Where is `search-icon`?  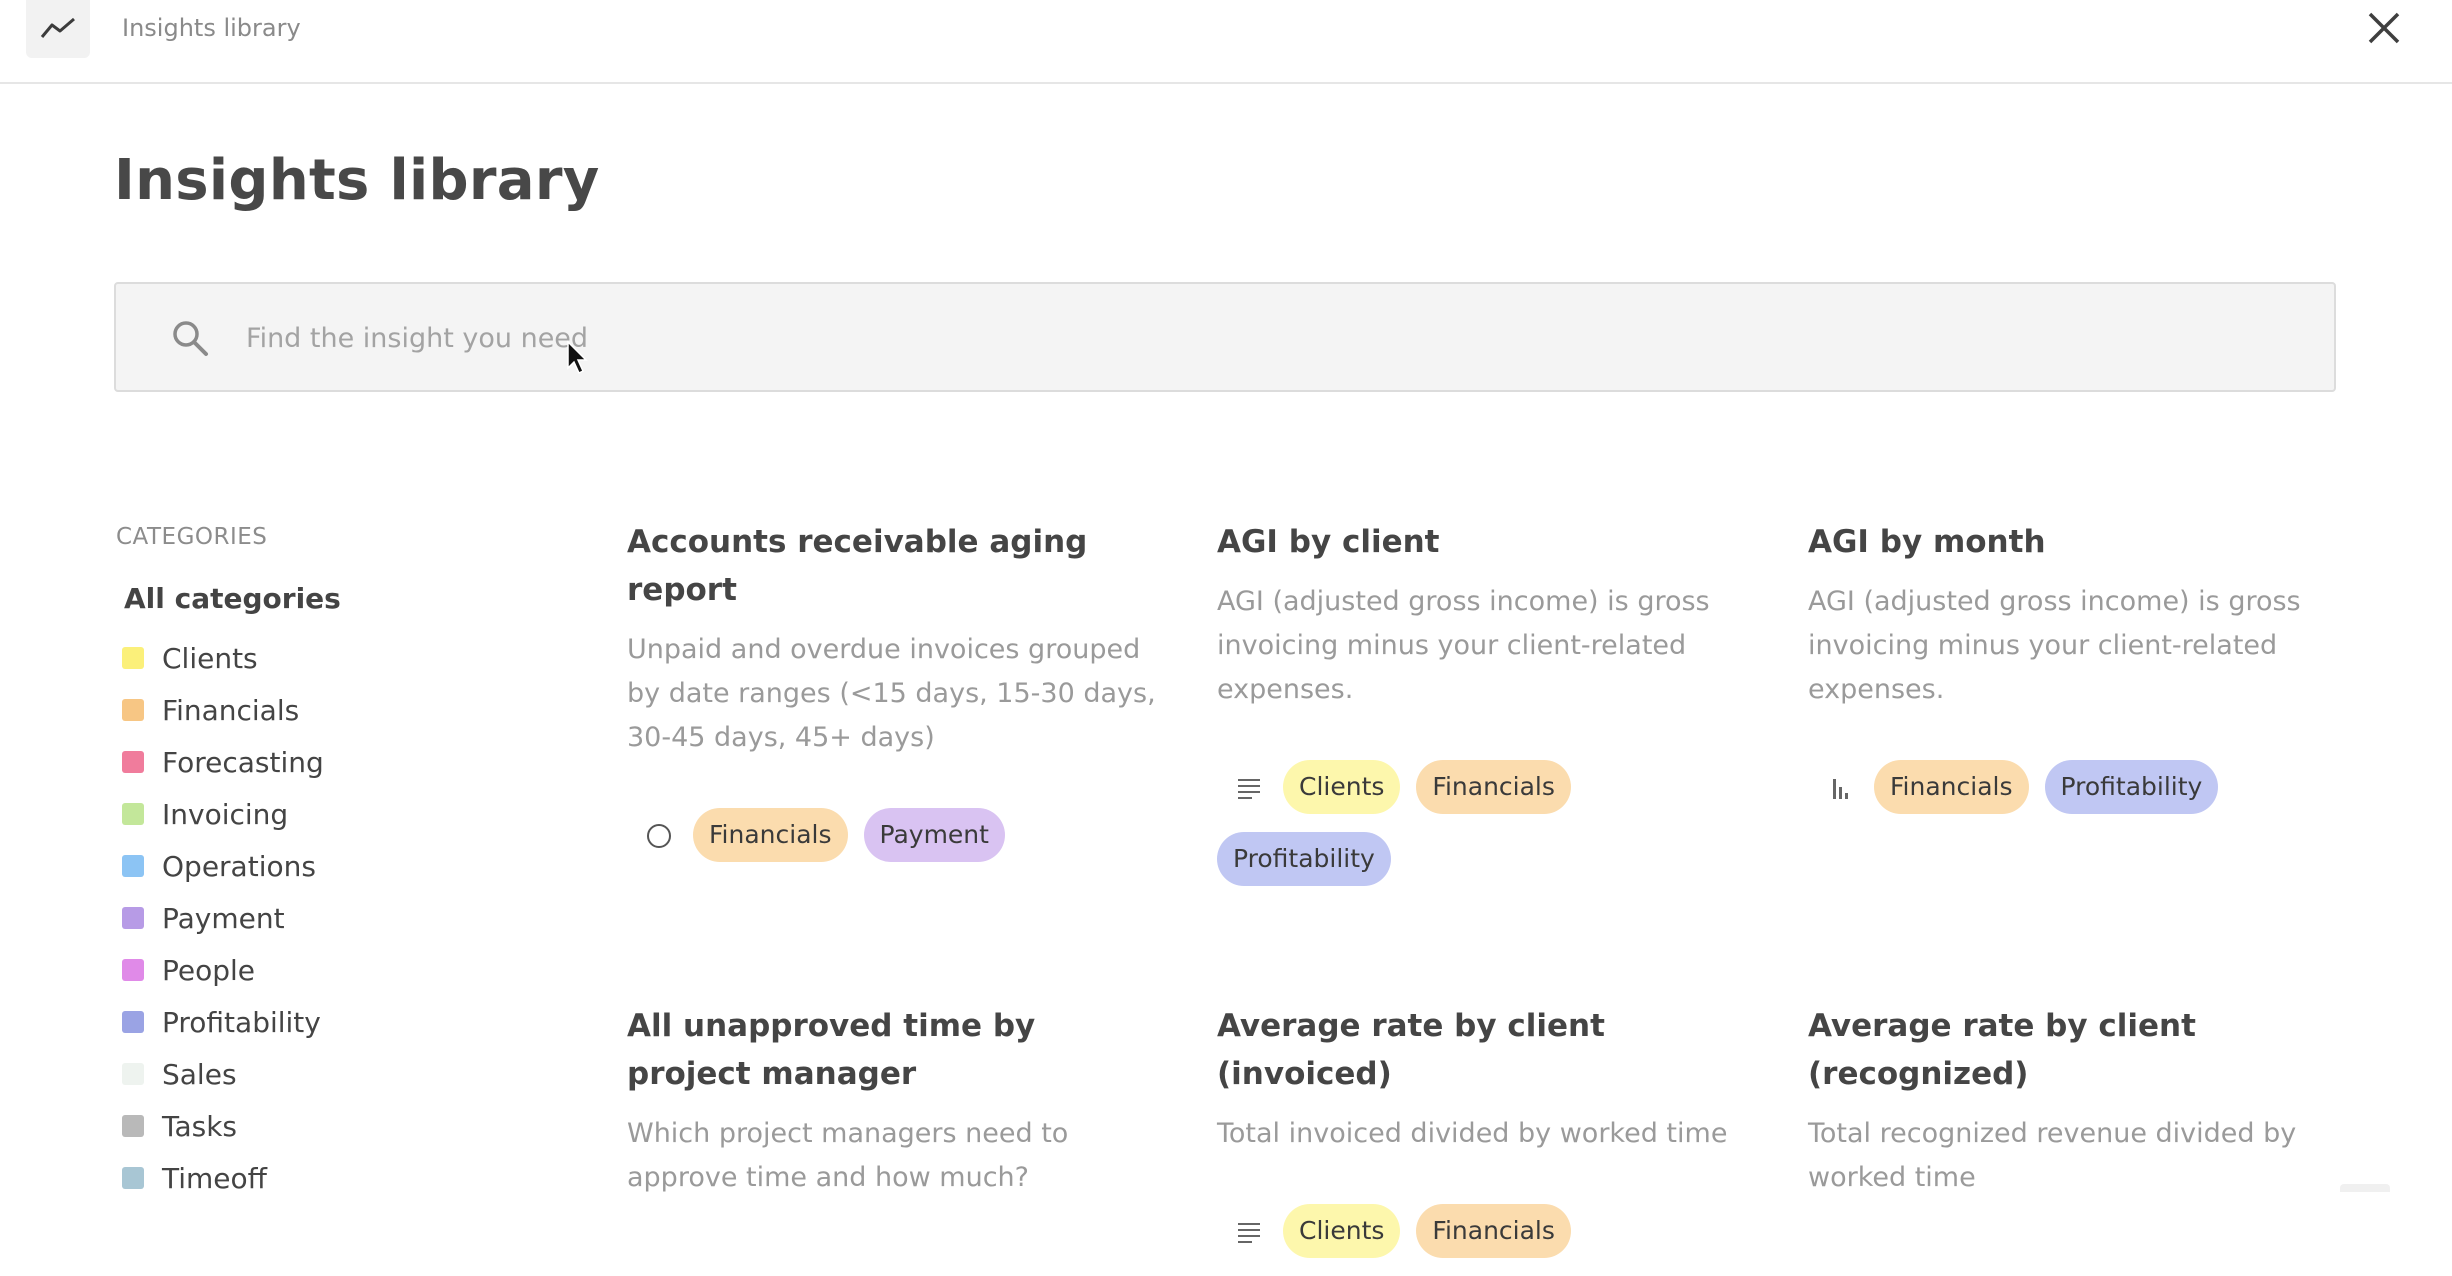
search-icon is located at coordinates (190, 338).